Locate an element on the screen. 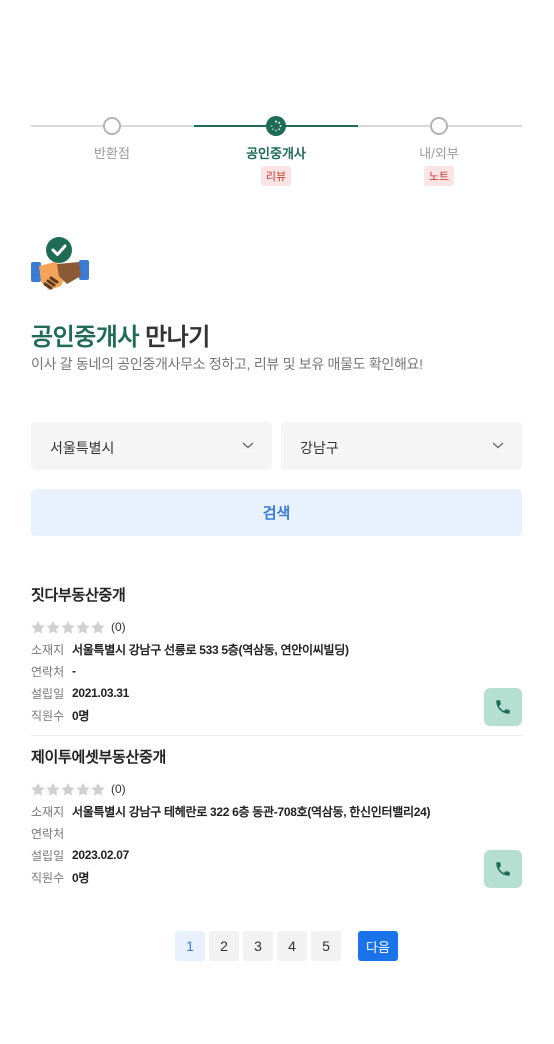  progress-stepper: 반환점 공인중개사 리뷰 내/외부 노트 is located at coordinates (276, 156).